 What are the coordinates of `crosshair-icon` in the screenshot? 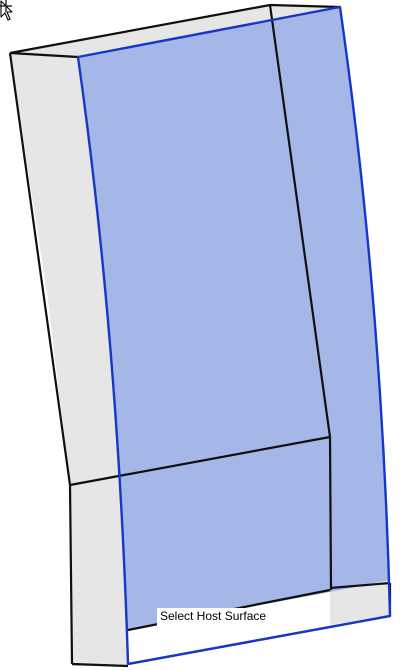 It's located at (6, 6).